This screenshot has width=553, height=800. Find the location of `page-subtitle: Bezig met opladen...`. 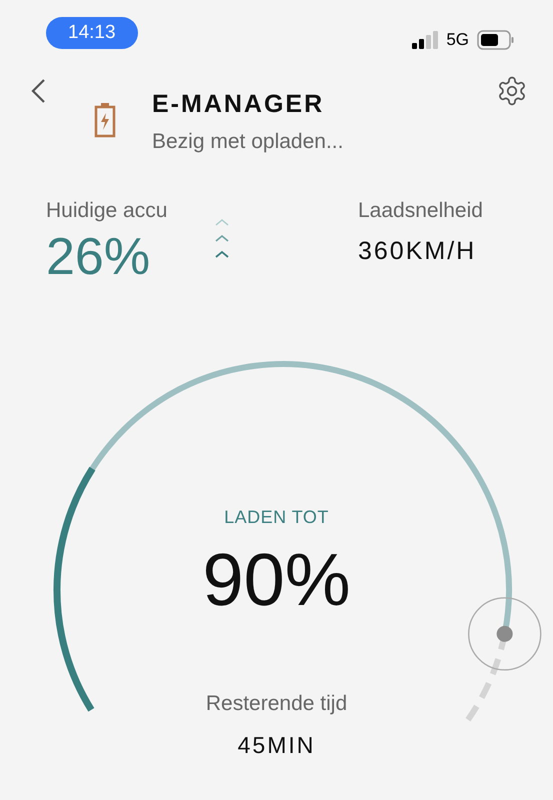

page-subtitle: Bezig met opladen... is located at coordinates (248, 141).